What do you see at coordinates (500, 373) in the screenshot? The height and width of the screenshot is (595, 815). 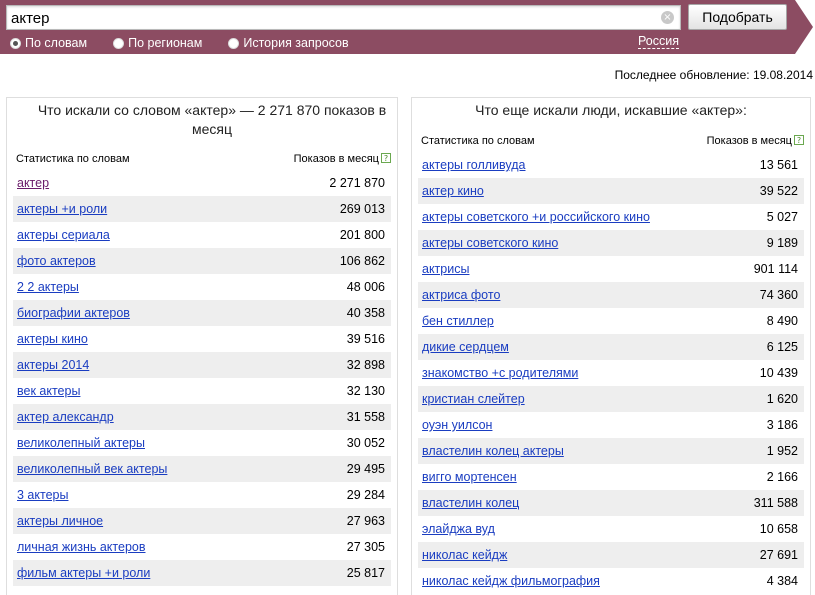 I see `keyword-link: знакомство +с родителями` at bounding box center [500, 373].